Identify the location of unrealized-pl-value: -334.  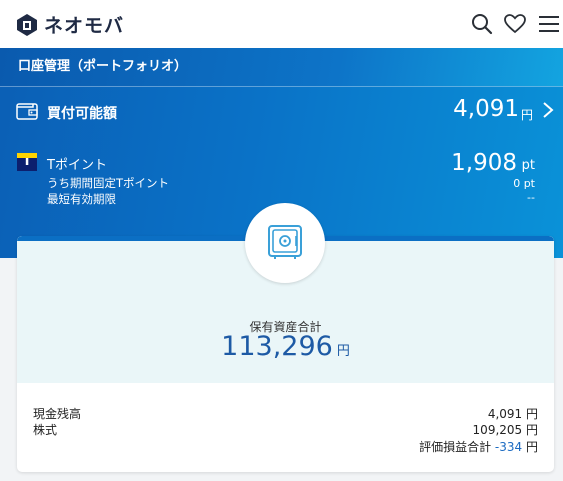
(508, 447).